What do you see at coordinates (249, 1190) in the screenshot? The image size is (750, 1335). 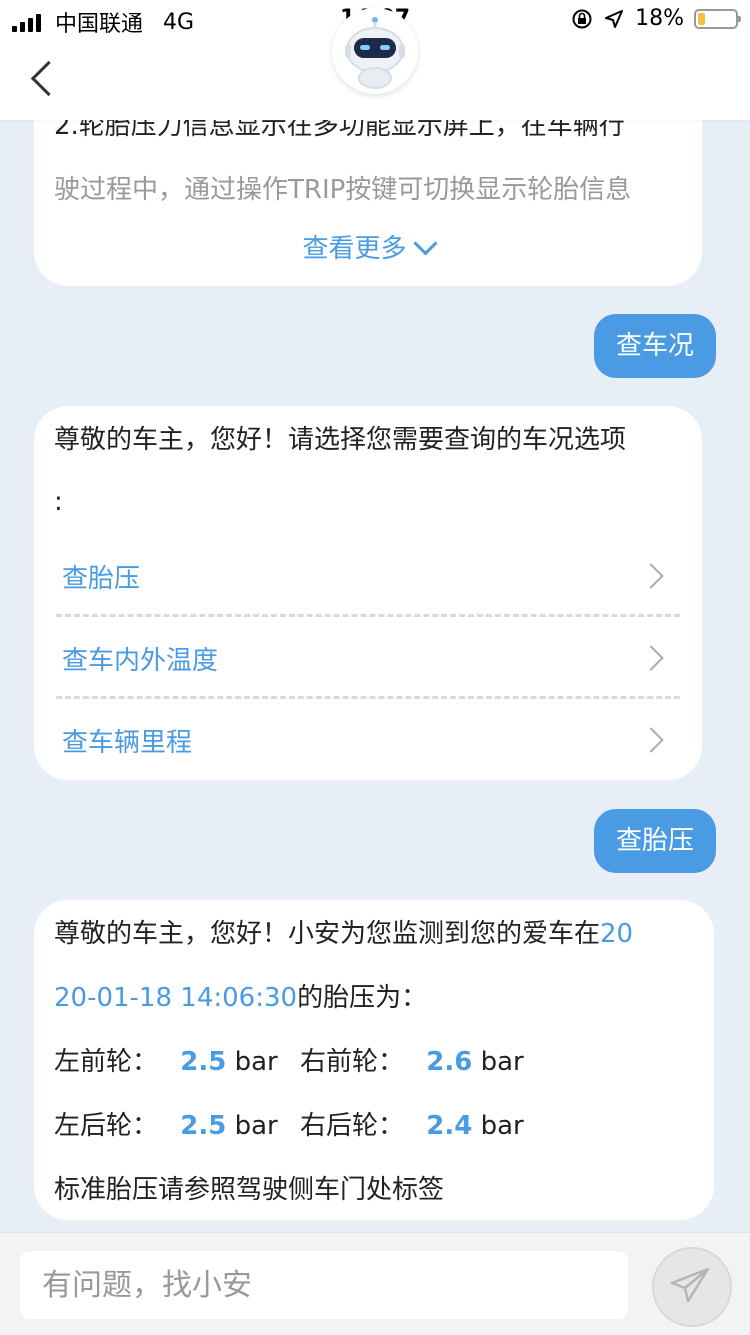 I see `tire-note: 标准胎压请参照驾驶侧车门处标签` at bounding box center [249, 1190].